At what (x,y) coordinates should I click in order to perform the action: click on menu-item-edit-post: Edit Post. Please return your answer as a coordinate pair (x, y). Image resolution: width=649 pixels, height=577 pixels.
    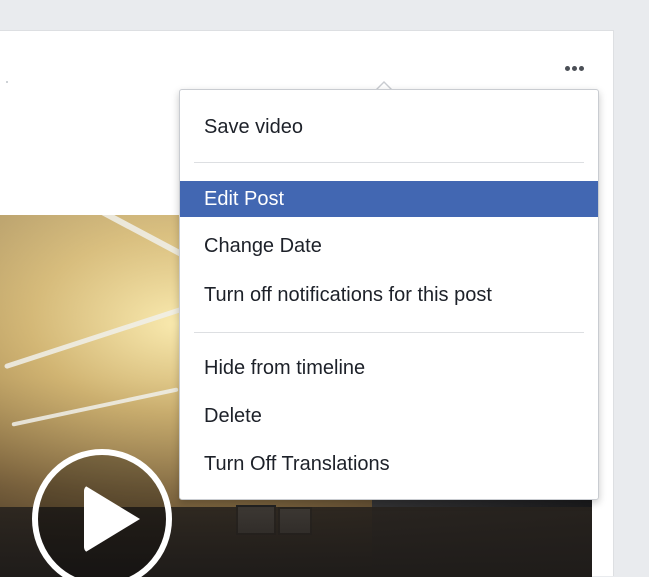
    Looking at the image, I should click on (389, 199).